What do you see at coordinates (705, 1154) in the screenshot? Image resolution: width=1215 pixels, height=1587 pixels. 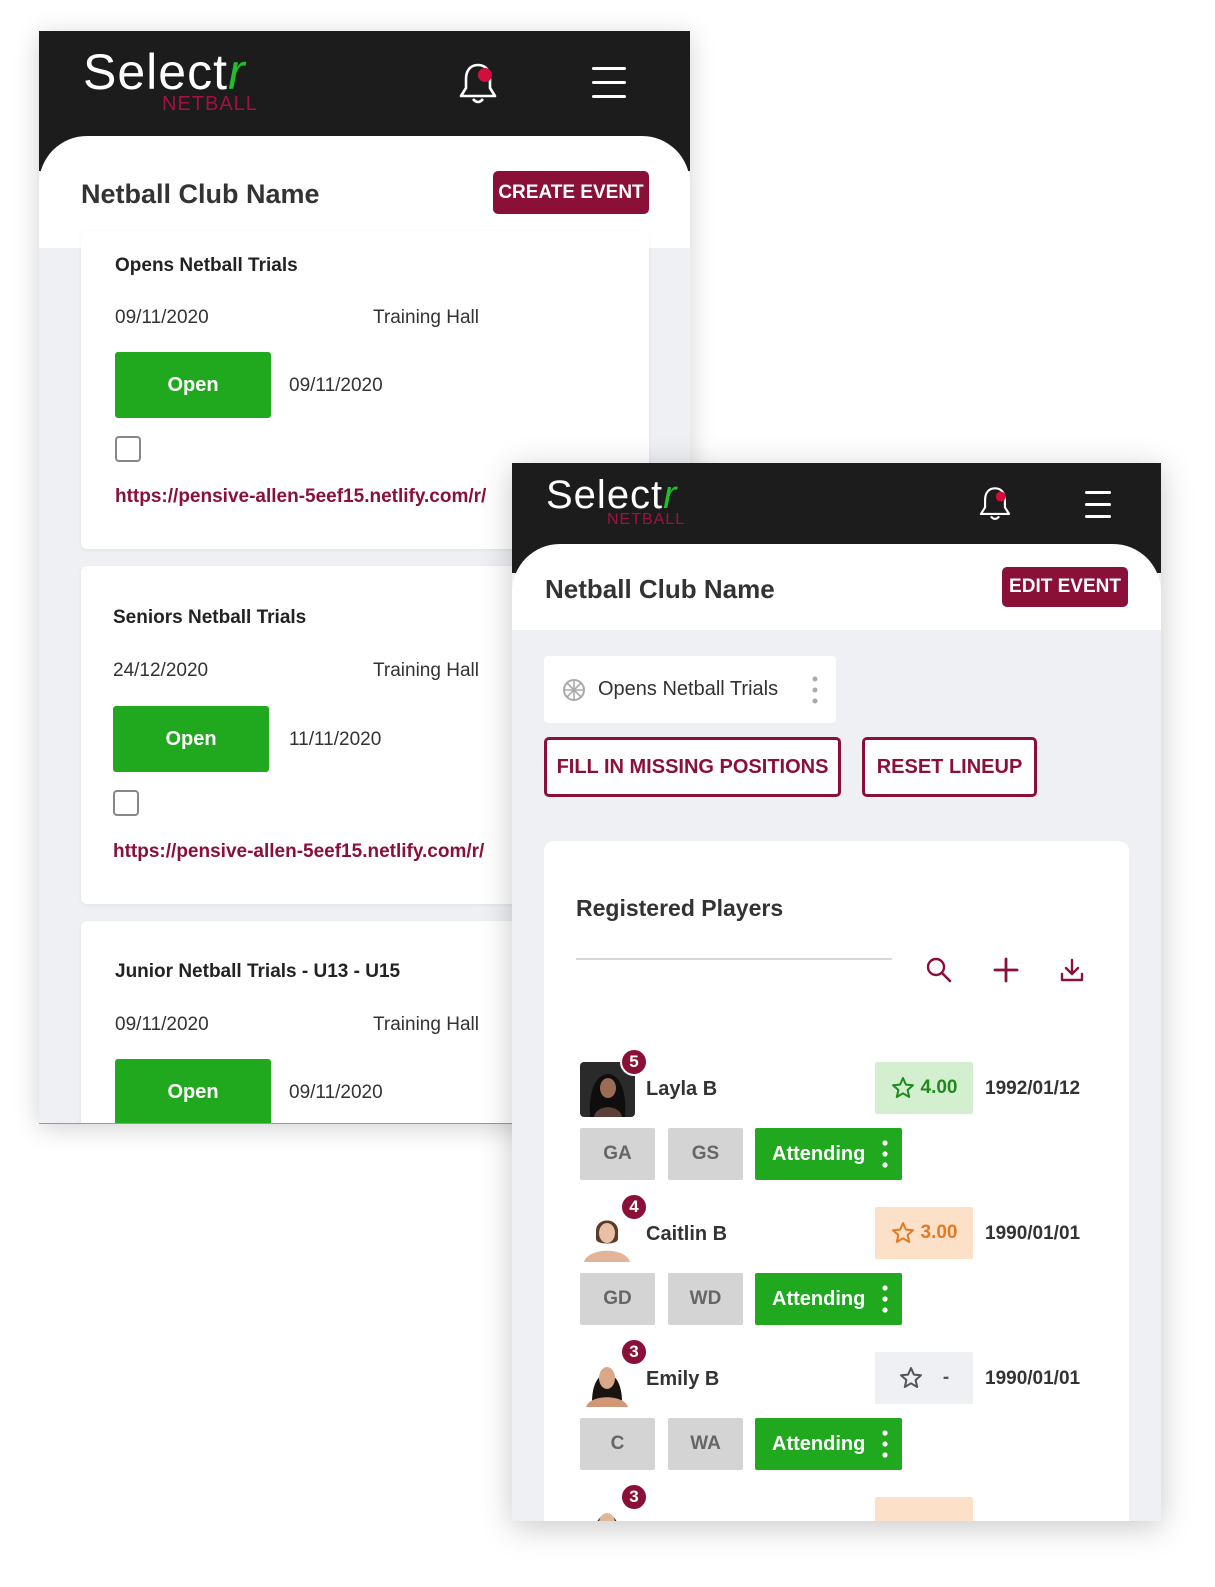 I see `position-chip: GS` at bounding box center [705, 1154].